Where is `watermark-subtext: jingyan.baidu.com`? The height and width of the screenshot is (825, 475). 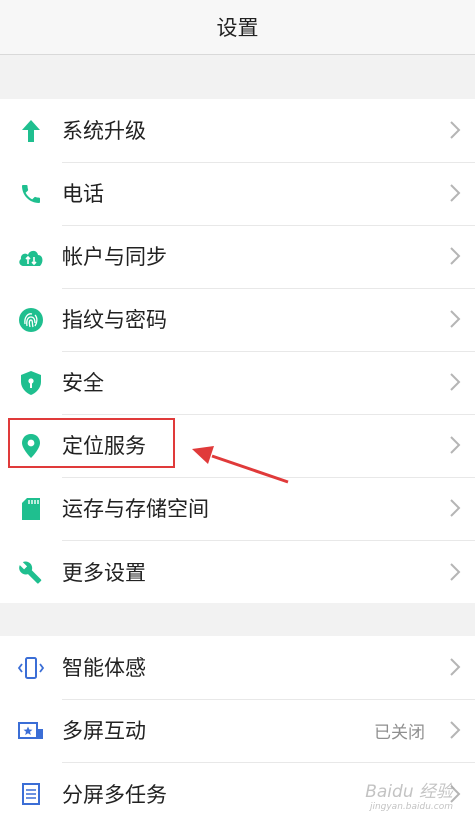 watermark-subtext: jingyan.baidu.com is located at coordinates (411, 807).